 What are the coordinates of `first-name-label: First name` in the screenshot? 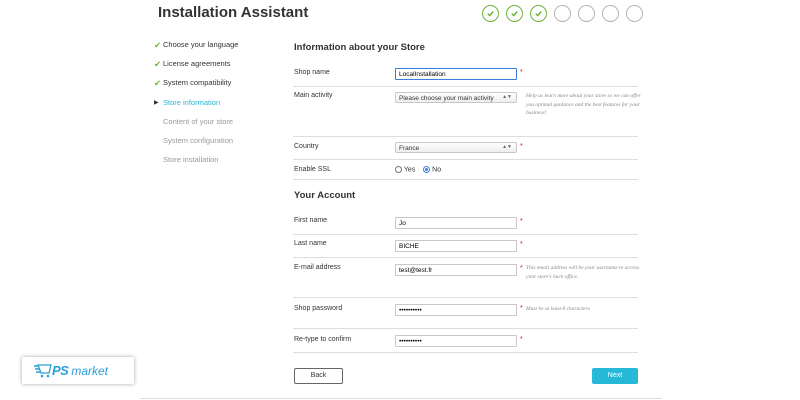 It's located at (311, 220).